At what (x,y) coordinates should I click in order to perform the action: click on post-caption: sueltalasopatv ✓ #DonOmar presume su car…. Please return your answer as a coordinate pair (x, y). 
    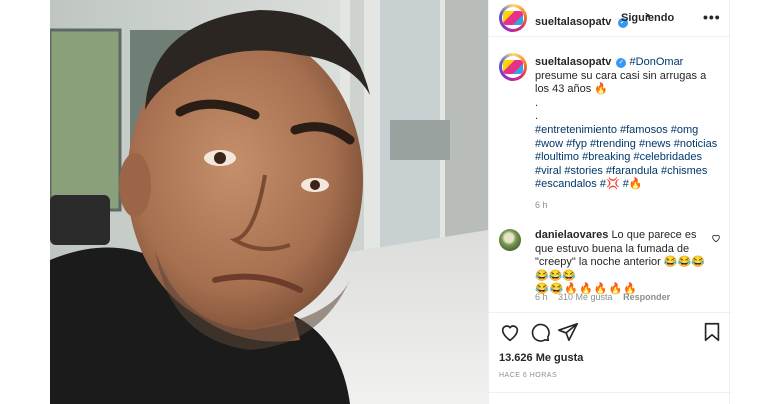
    Looking at the image, I should click on (629, 90).